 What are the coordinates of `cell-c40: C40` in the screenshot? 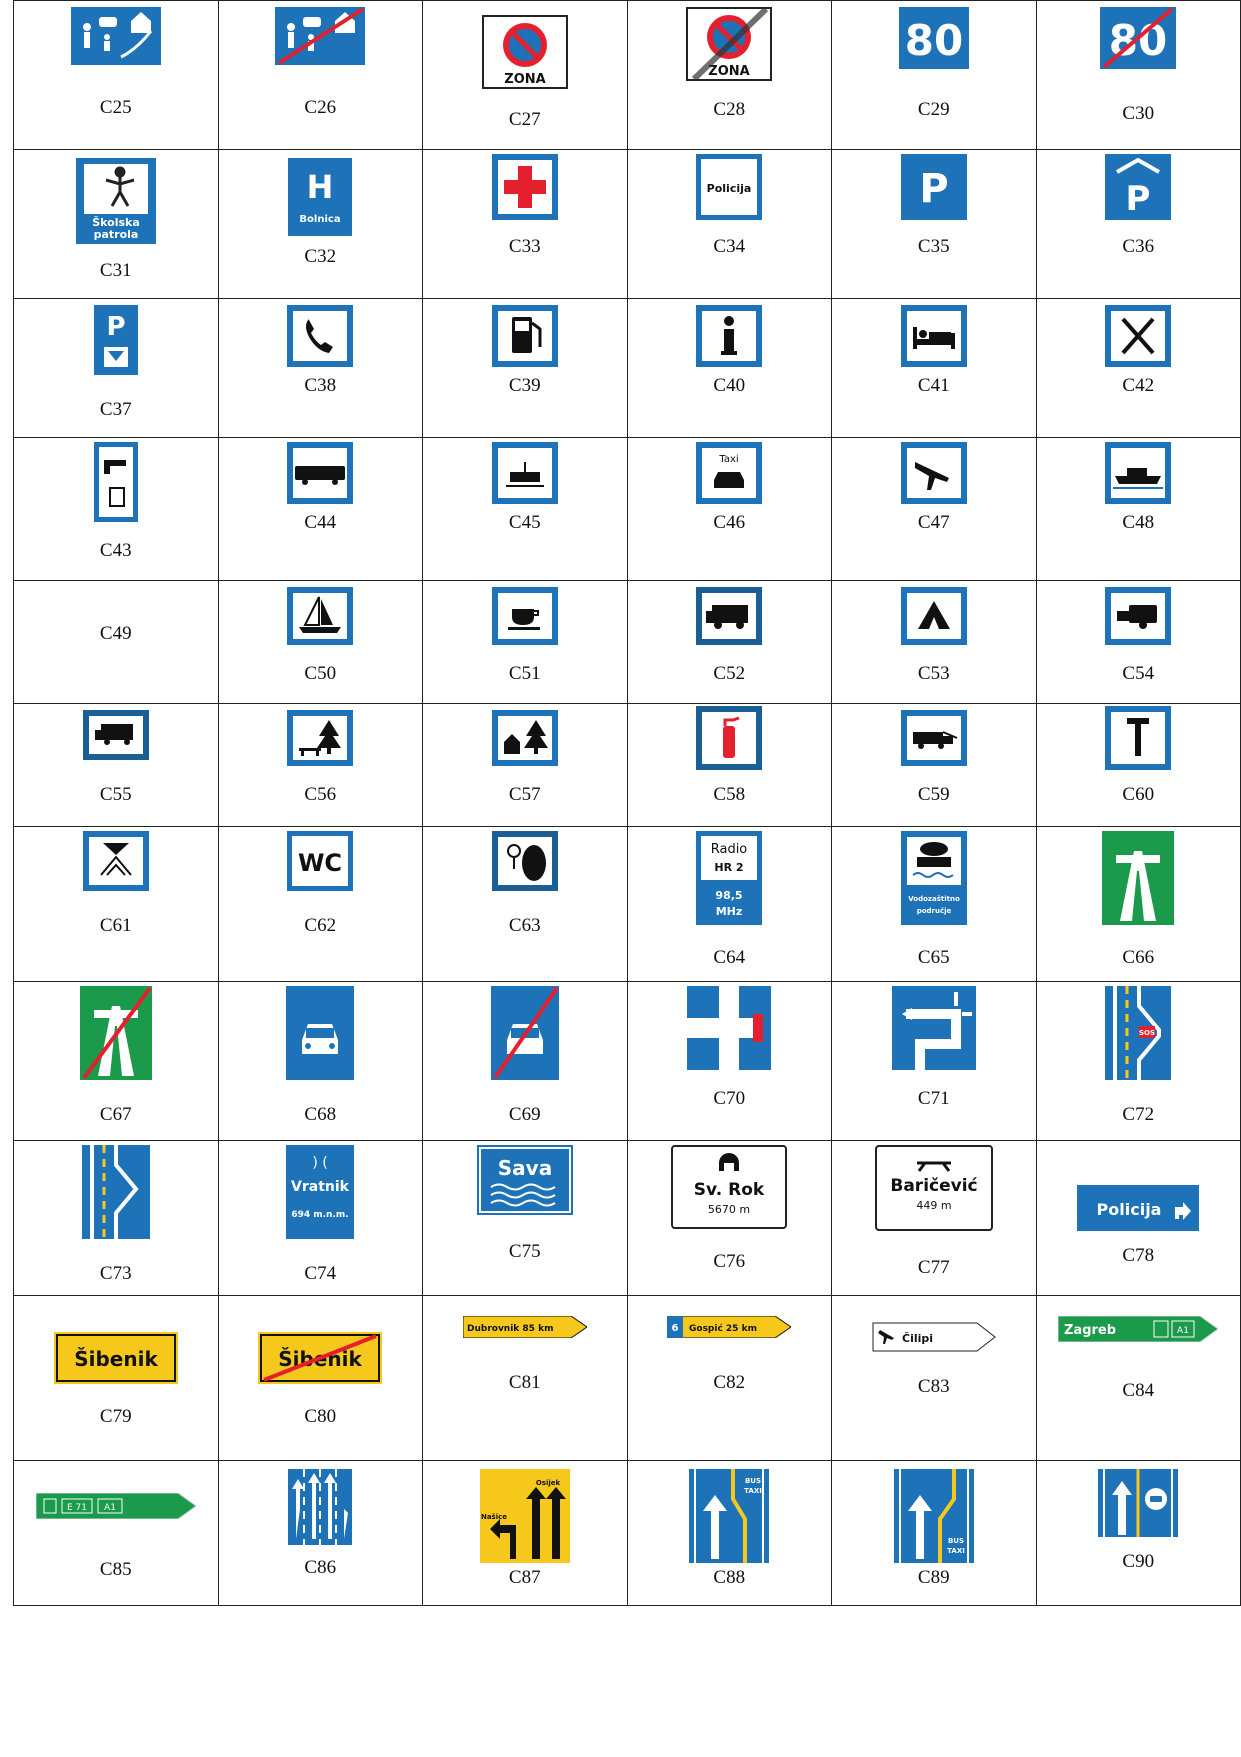 It's located at (729, 368).